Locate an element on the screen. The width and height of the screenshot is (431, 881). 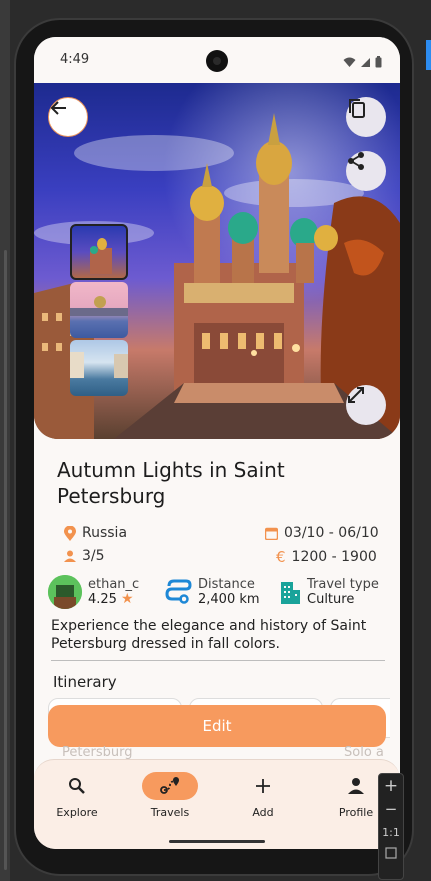
author-block: ethan_c 4.25 ★ is located at coordinates (93, 592).